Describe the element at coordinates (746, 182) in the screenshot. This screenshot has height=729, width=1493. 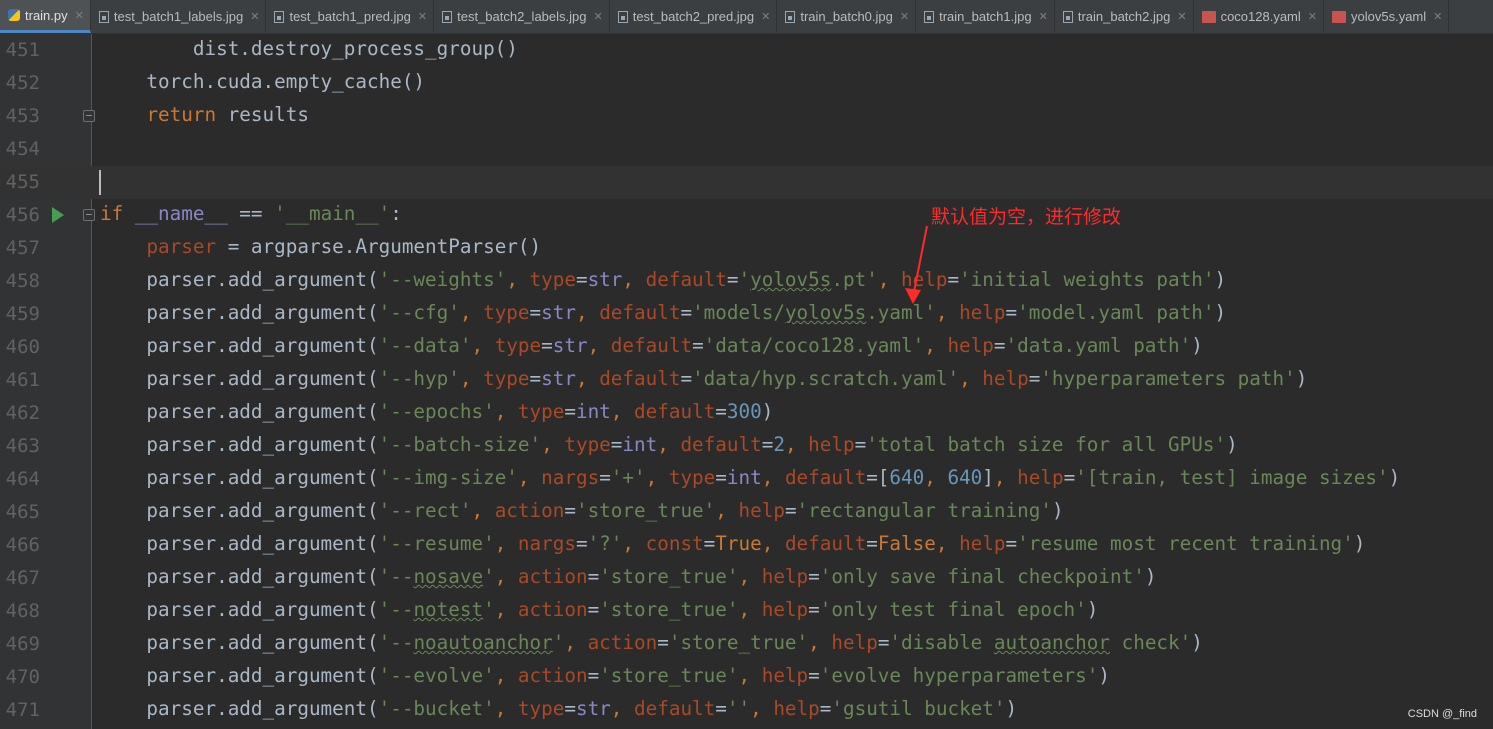
I see `code-line: 455` at that location.